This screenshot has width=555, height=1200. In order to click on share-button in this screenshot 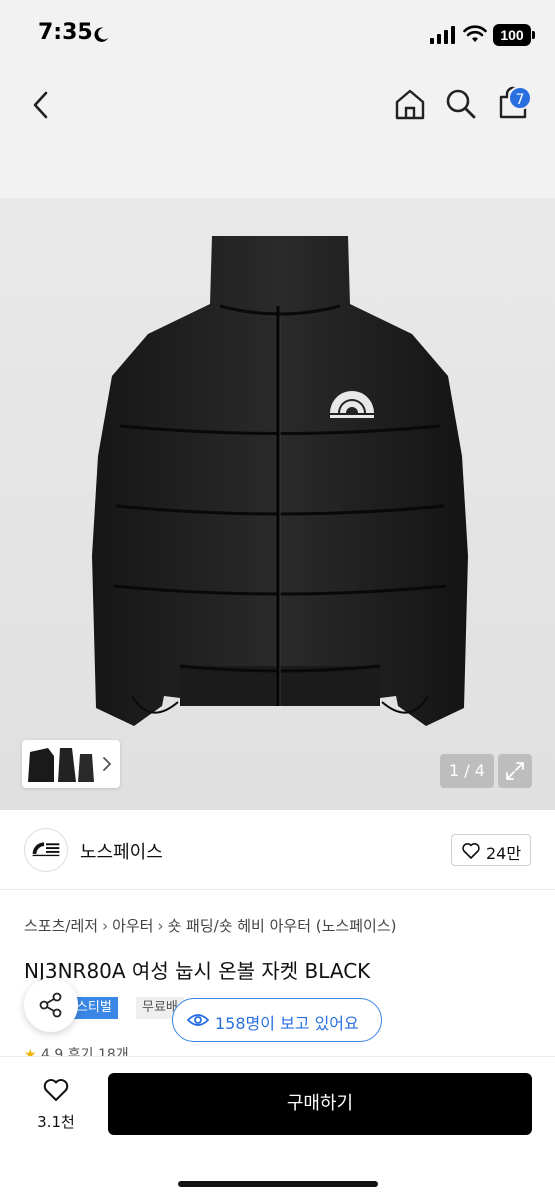, I will do `click(51, 1005)`.